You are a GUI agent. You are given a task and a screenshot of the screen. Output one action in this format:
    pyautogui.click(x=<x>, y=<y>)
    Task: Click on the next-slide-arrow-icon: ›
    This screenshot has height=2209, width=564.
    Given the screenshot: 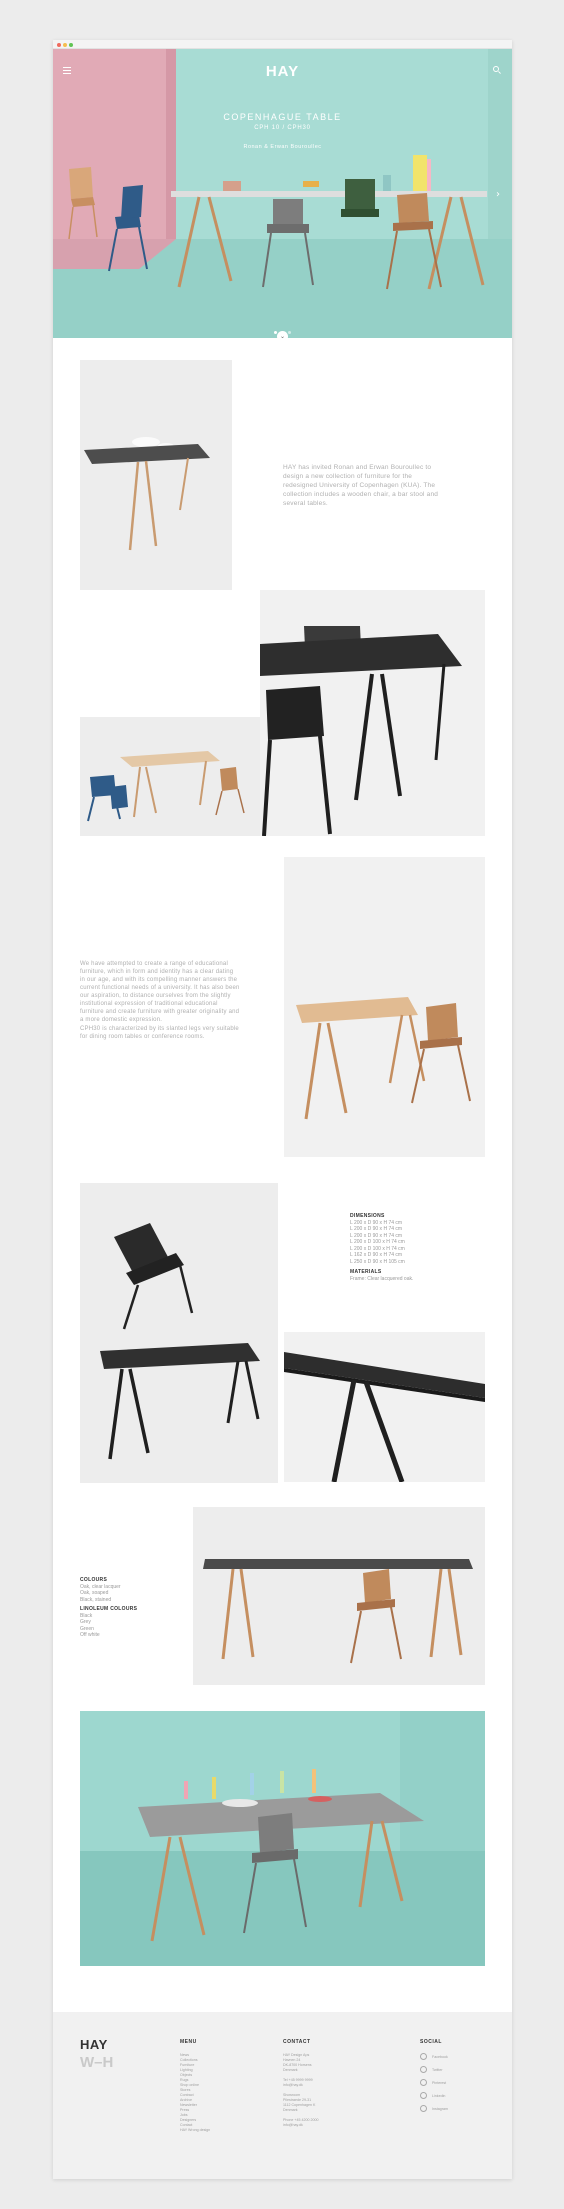 What is the action you would take?
    pyautogui.click(x=498, y=194)
    